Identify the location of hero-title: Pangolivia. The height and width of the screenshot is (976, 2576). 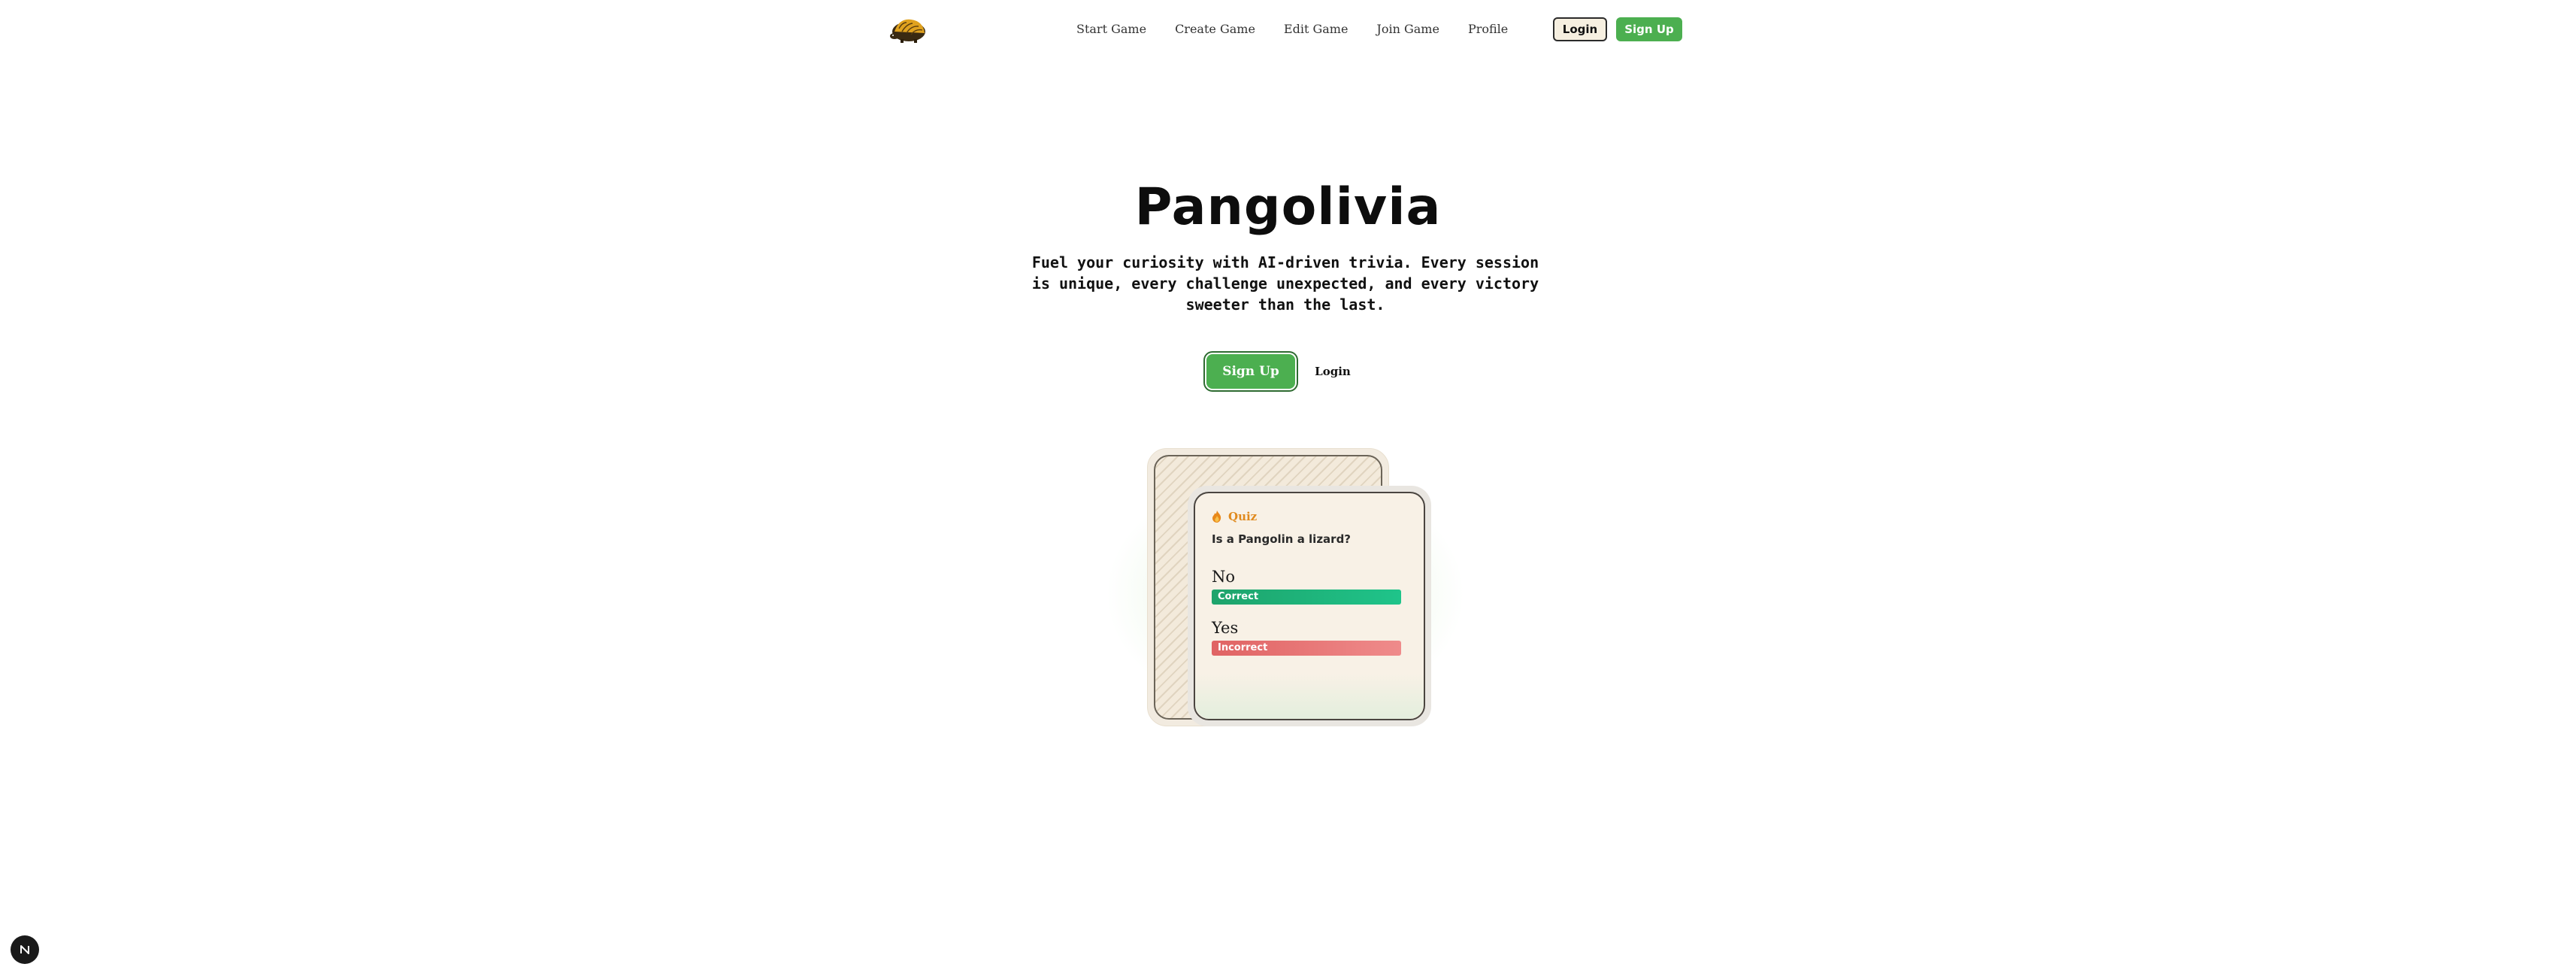
(1288, 207).